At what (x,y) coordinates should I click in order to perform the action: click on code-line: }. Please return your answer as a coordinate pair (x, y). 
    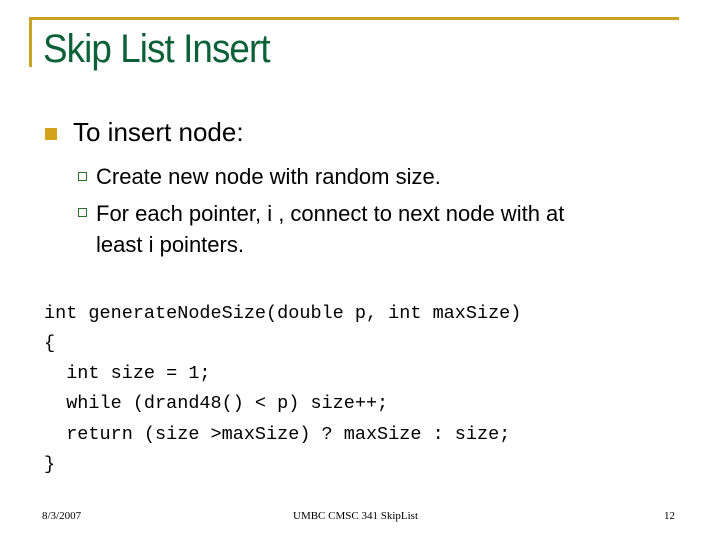
    Looking at the image, I should click on (50, 464).